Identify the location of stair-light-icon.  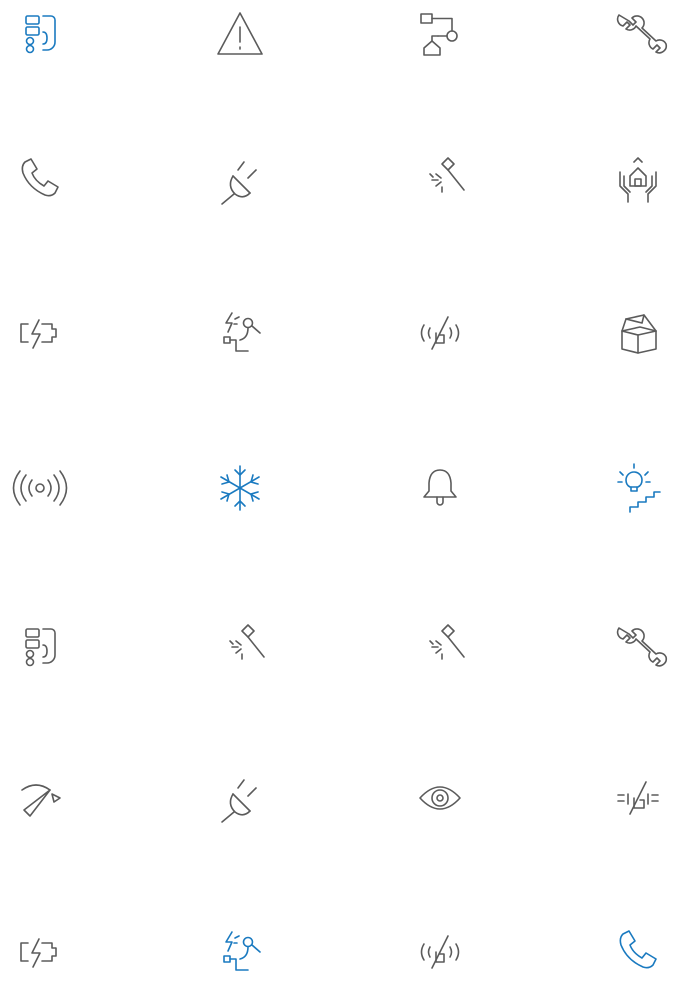
(639, 488).